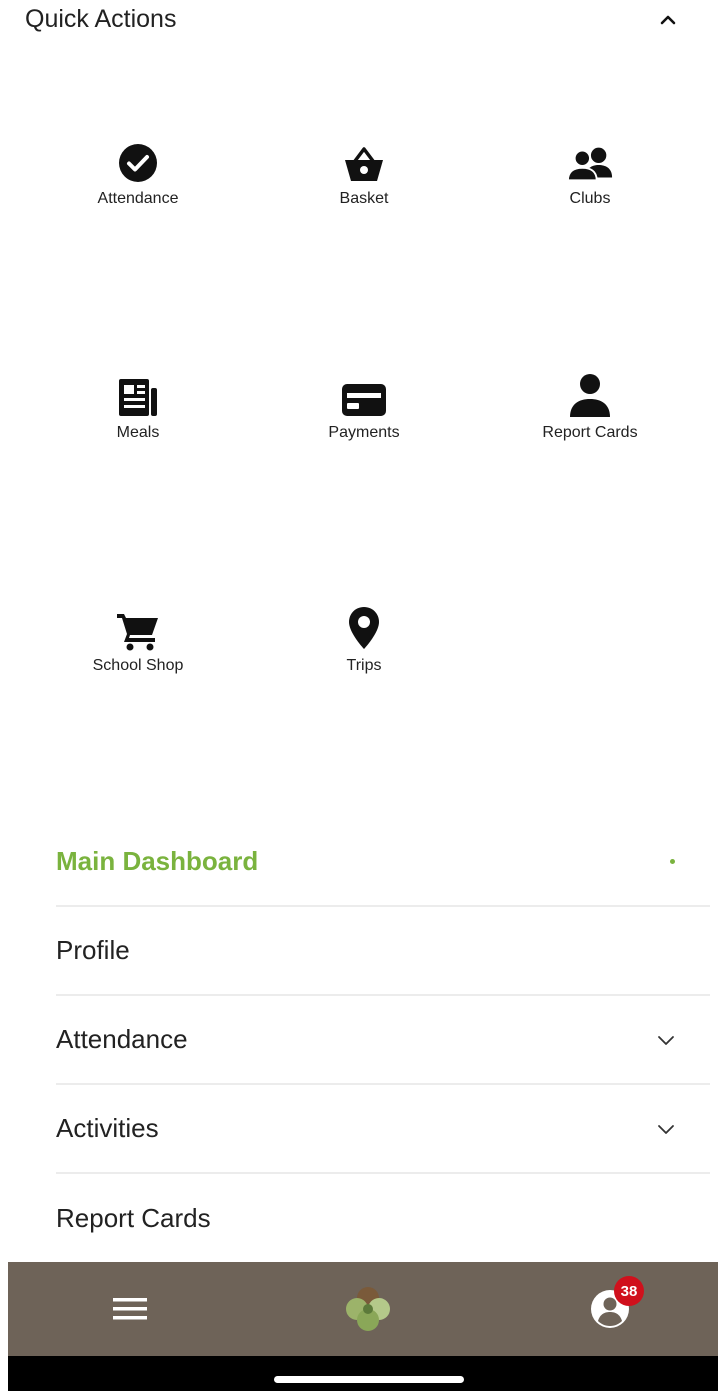 This screenshot has width=718, height=1391. Describe the element at coordinates (590, 198) in the screenshot. I see `quick-action-label: Clubs` at that location.